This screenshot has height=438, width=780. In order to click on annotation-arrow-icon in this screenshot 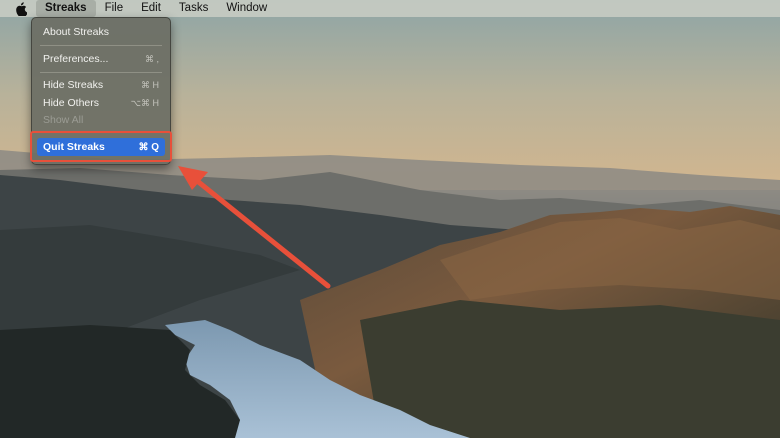, I will do `click(254, 227)`.